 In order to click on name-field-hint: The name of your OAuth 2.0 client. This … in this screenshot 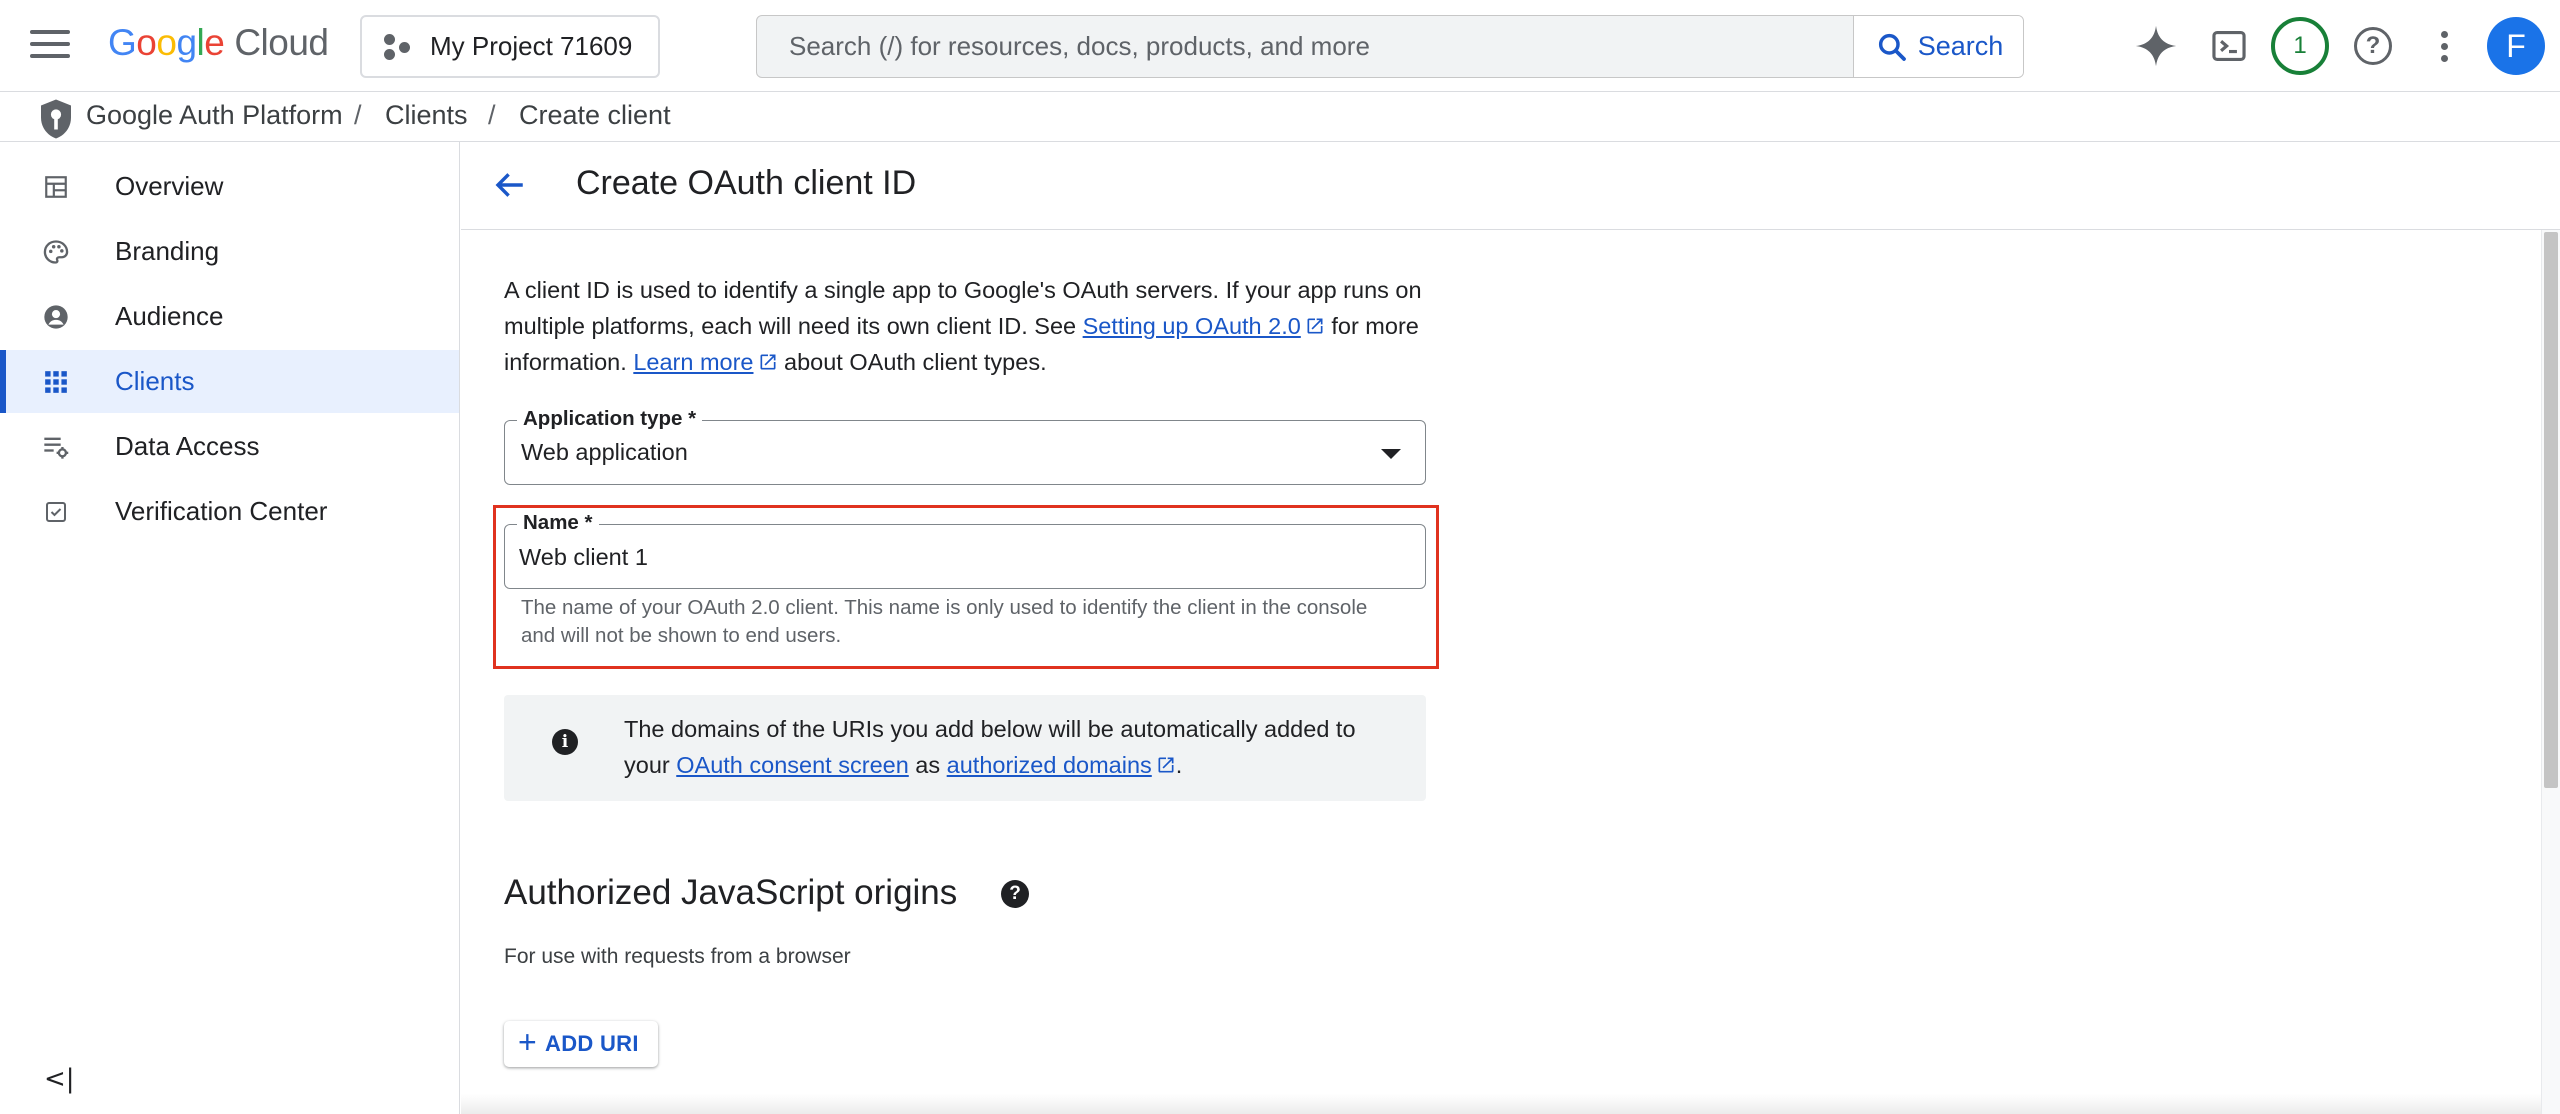, I will do `click(944, 621)`.